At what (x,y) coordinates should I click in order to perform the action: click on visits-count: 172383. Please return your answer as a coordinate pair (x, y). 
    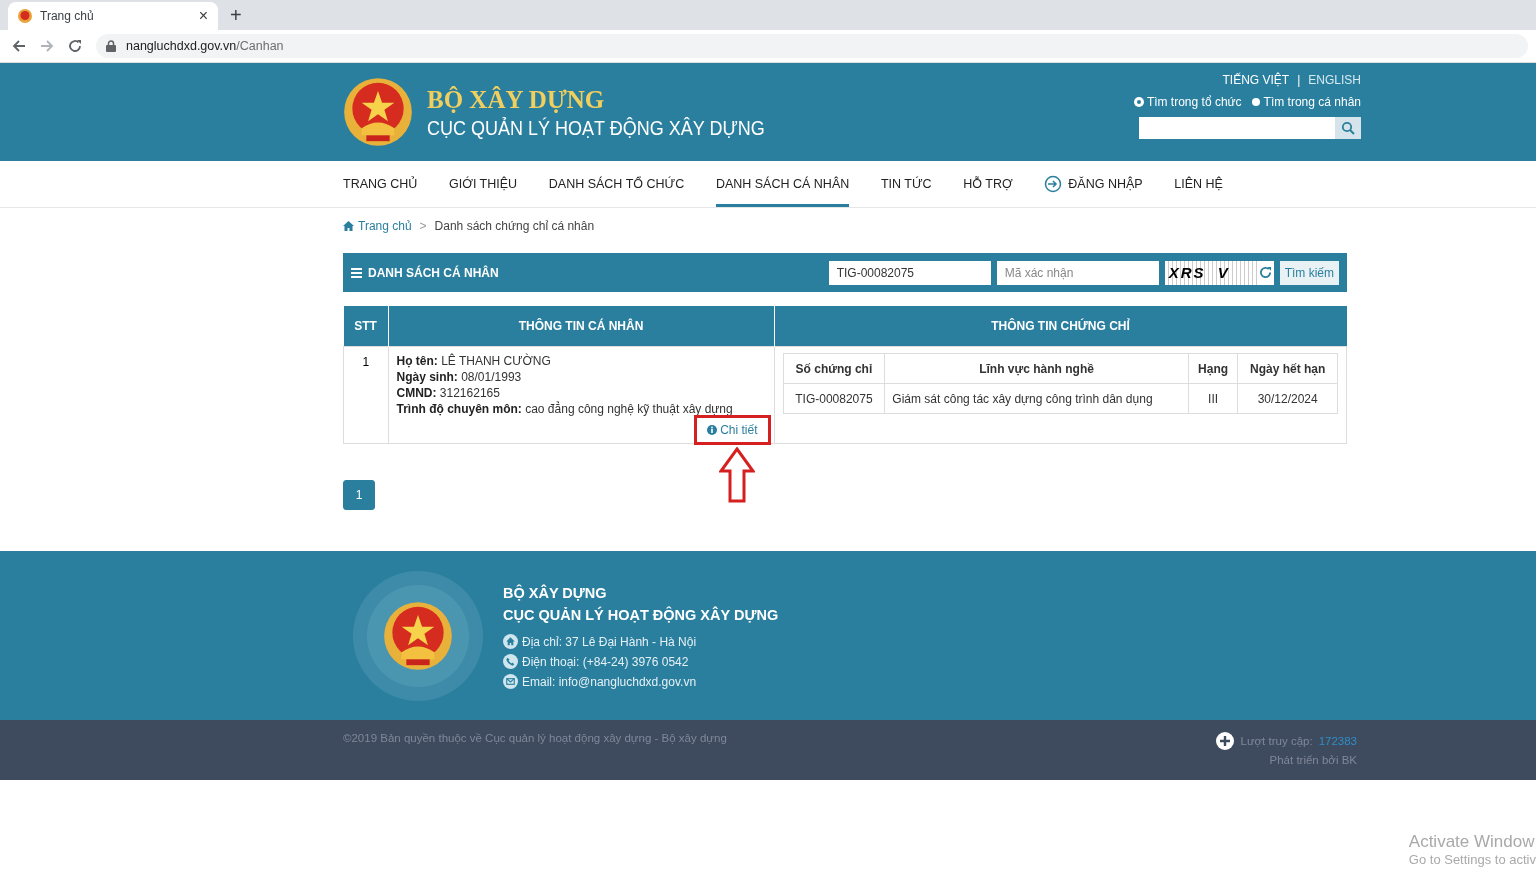
    Looking at the image, I should click on (1337, 741).